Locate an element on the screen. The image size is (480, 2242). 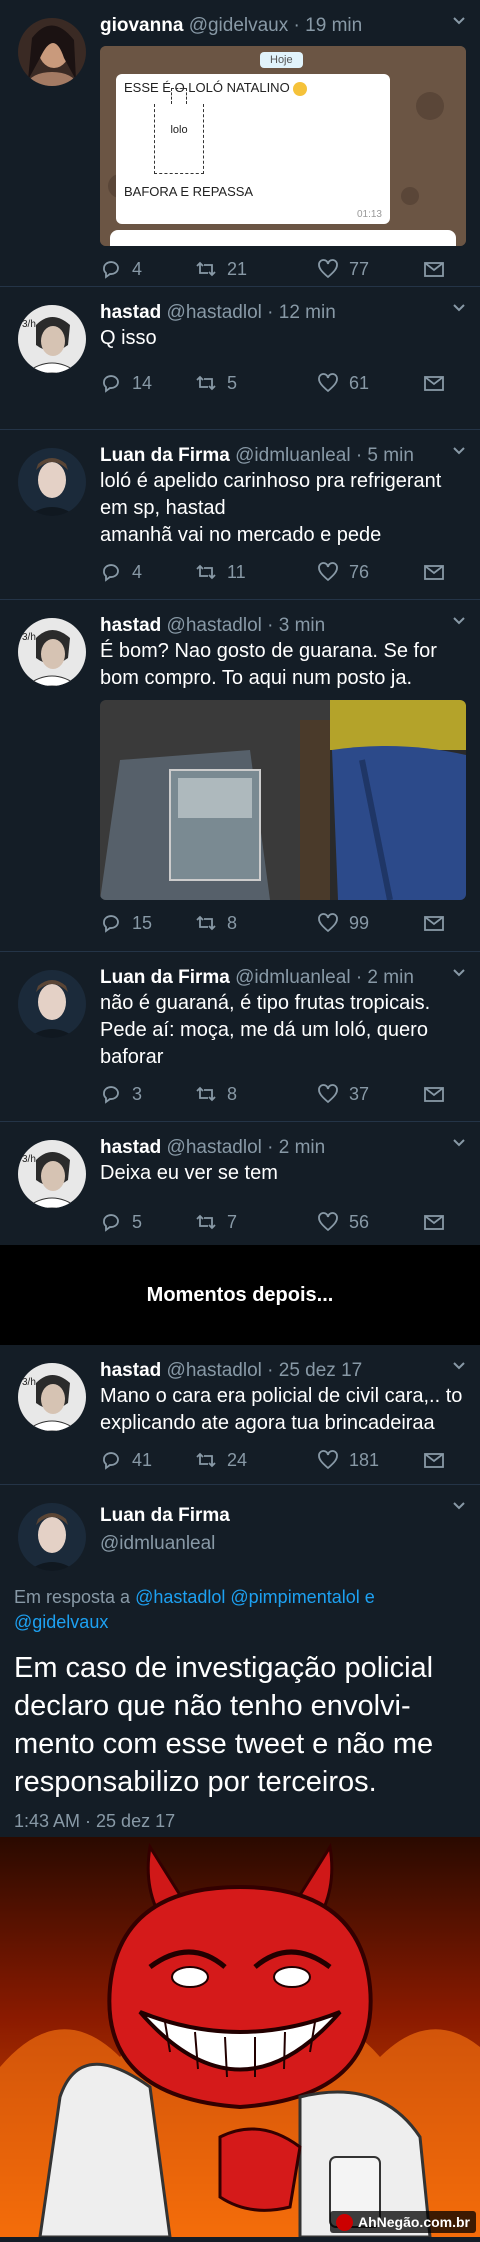
like-button: 99 is located at coordinates (370, 923).